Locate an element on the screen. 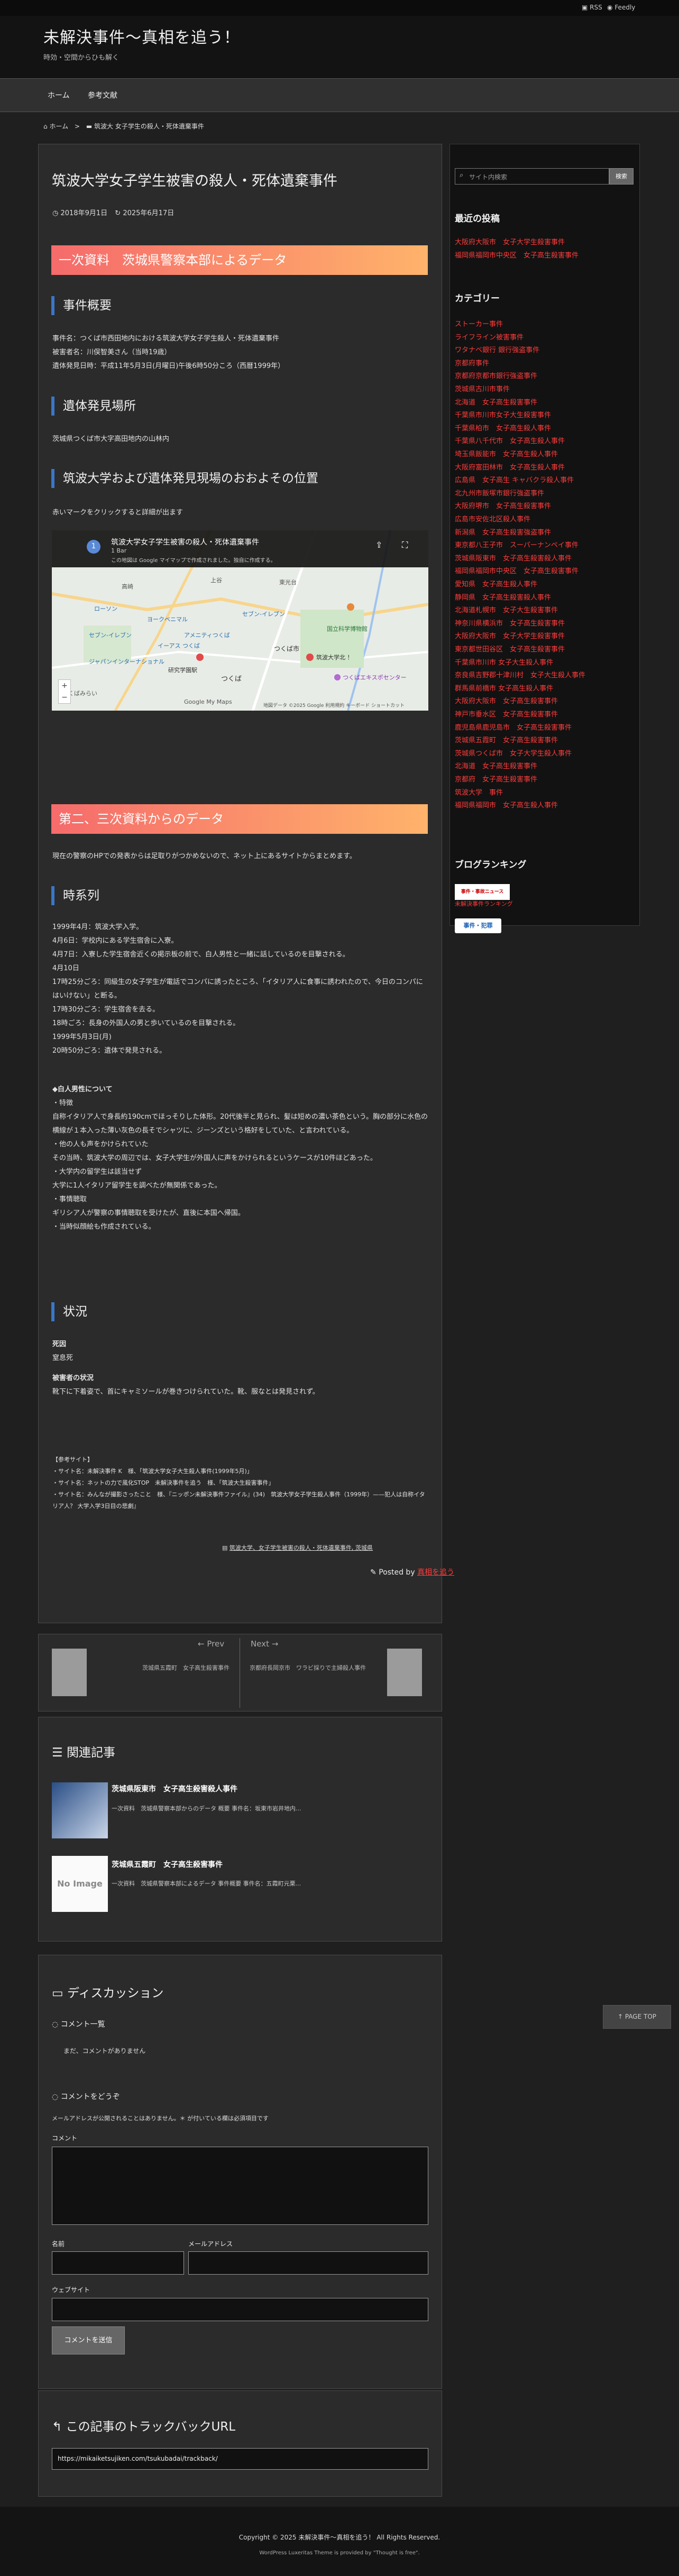  folder-icon: ▬ is located at coordinates (89, 126).